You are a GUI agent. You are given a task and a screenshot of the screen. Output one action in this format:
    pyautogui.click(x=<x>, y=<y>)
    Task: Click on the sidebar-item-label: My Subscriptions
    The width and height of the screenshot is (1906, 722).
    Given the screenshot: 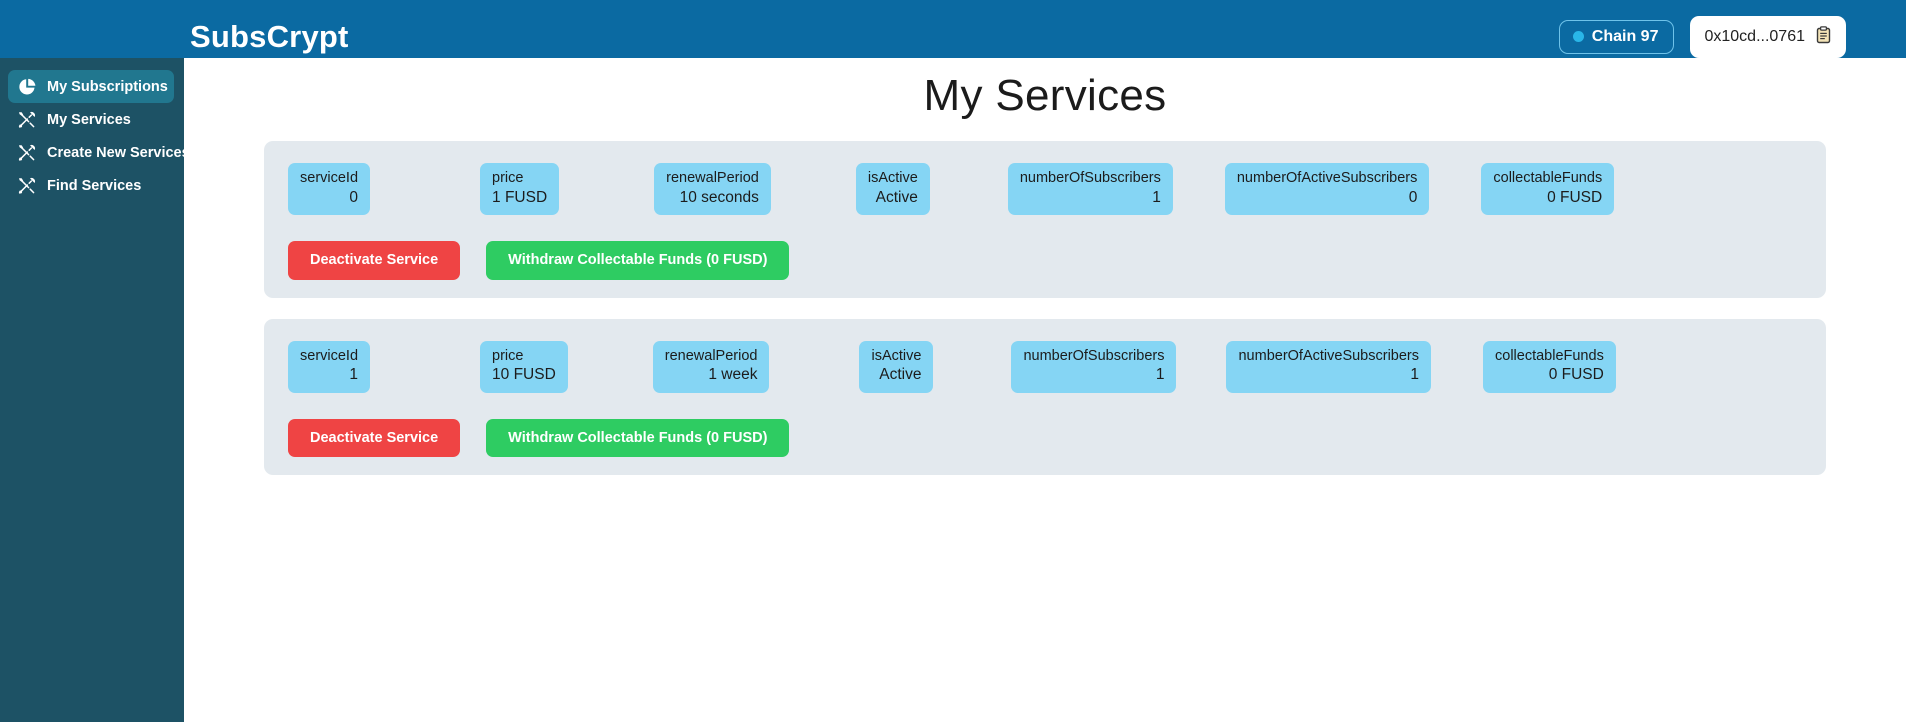 What is the action you would take?
    pyautogui.click(x=107, y=86)
    